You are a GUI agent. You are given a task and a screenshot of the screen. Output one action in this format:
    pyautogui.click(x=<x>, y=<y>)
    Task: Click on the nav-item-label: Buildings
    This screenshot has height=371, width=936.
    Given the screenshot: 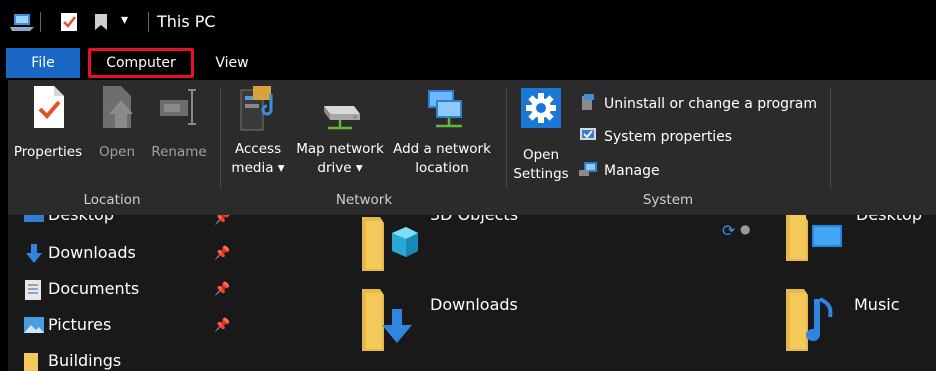 What is the action you would take?
    pyautogui.click(x=85, y=360)
    